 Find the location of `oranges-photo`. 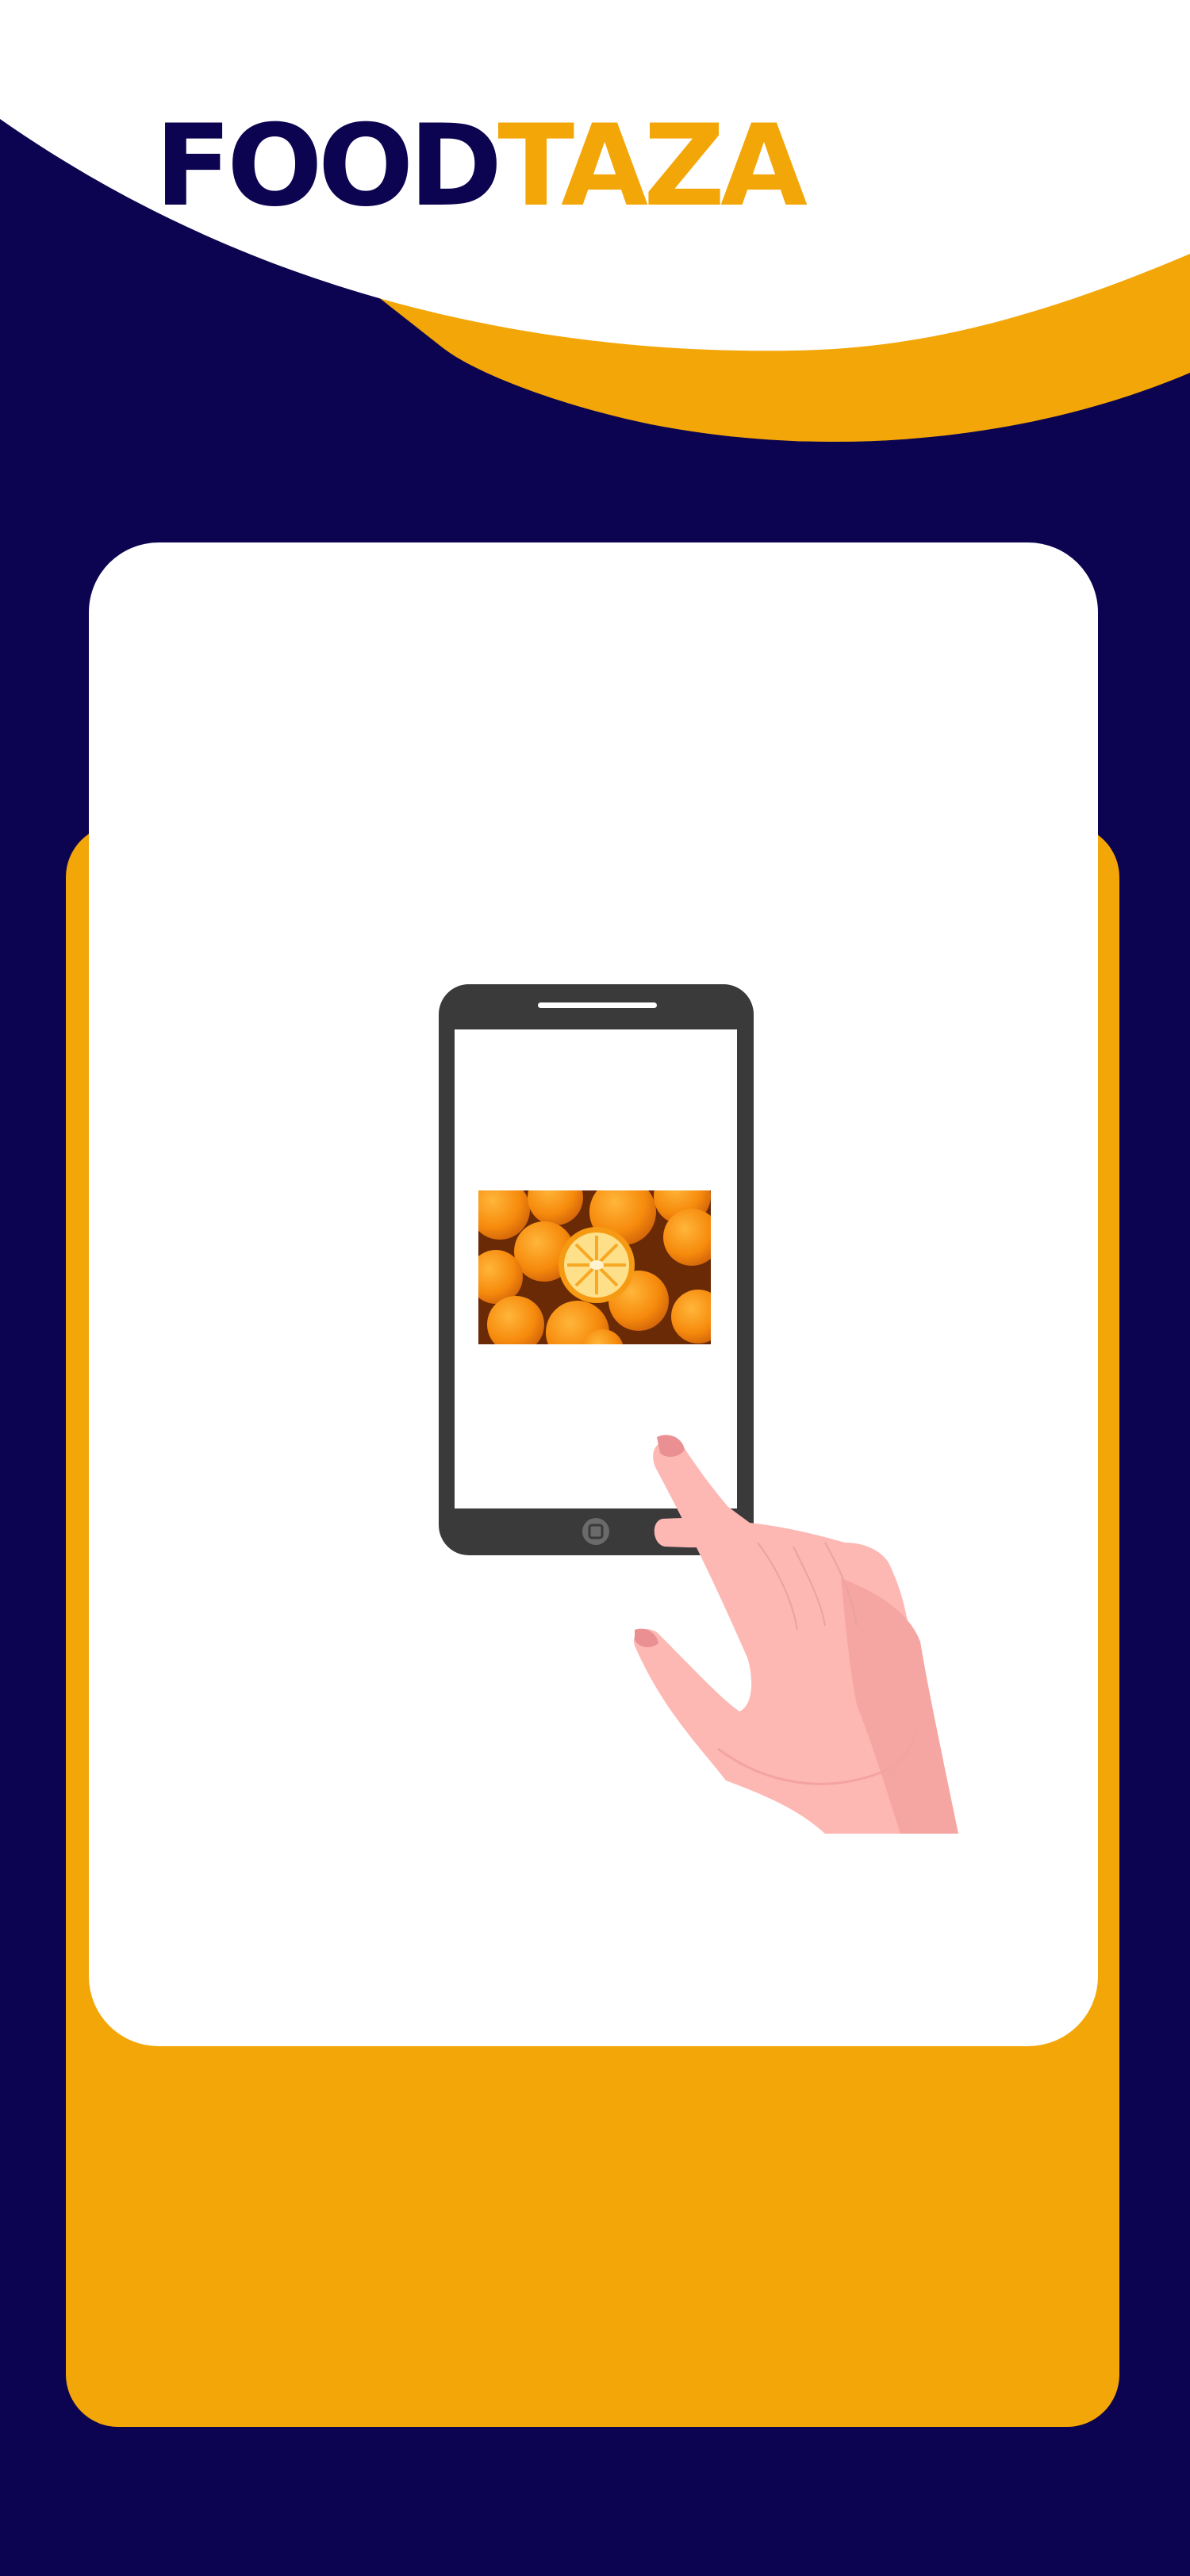

oranges-photo is located at coordinates (594, 1267).